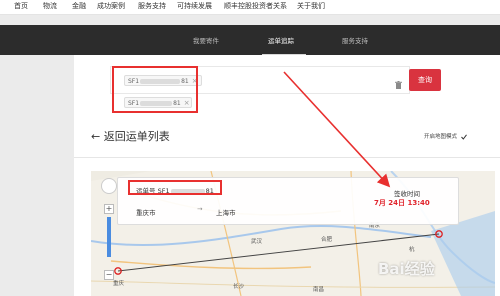 The image size is (500, 296). Describe the element at coordinates (109, 186) in the screenshot. I see `compass-icon` at that location.